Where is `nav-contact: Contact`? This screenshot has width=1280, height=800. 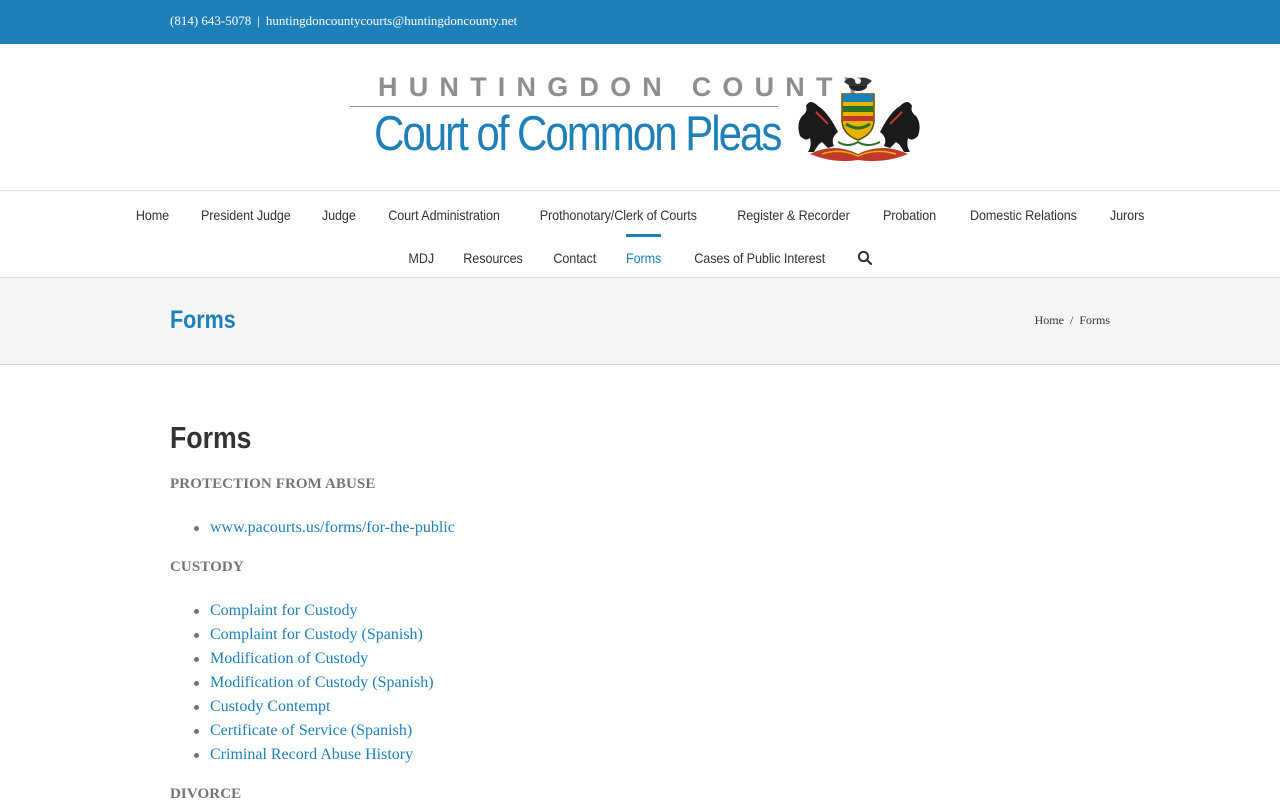 nav-contact: Contact is located at coordinates (575, 258).